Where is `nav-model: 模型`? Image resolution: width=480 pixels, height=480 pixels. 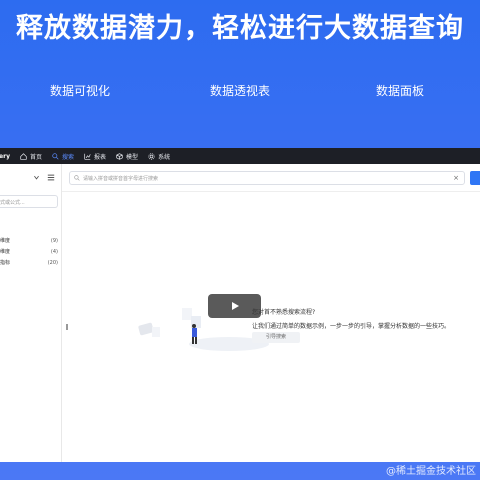
nav-model: 模型 is located at coordinates (127, 156).